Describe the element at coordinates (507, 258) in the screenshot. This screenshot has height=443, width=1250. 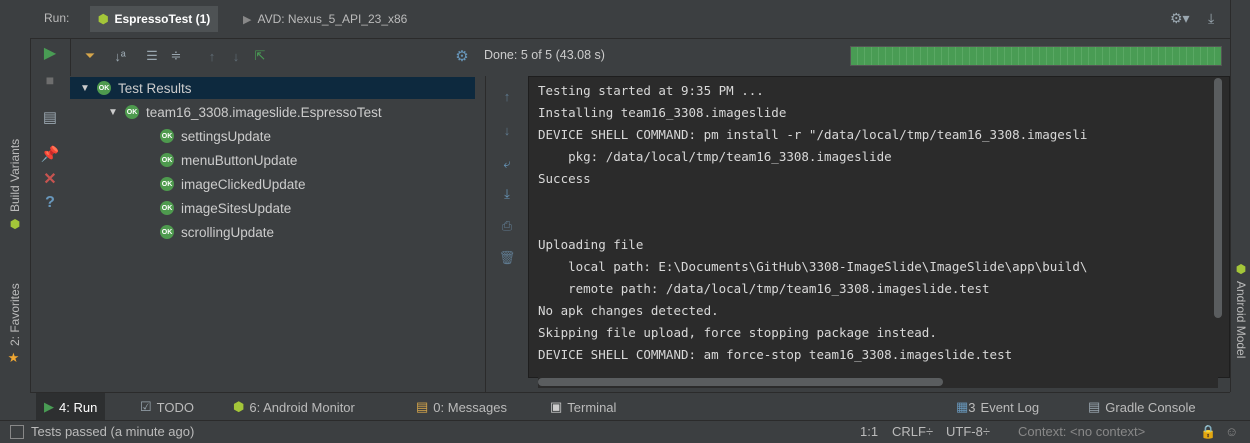
I see `trash-icon: 🗑` at that location.